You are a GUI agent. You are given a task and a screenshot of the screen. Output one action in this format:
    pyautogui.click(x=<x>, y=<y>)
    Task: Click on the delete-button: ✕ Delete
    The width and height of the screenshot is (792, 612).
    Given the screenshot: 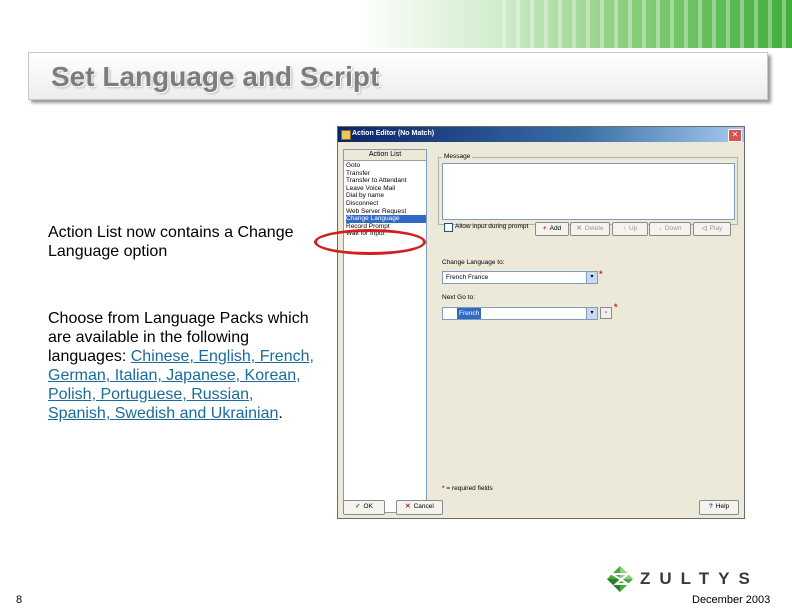 What is the action you would take?
    pyautogui.click(x=590, y=229)
    